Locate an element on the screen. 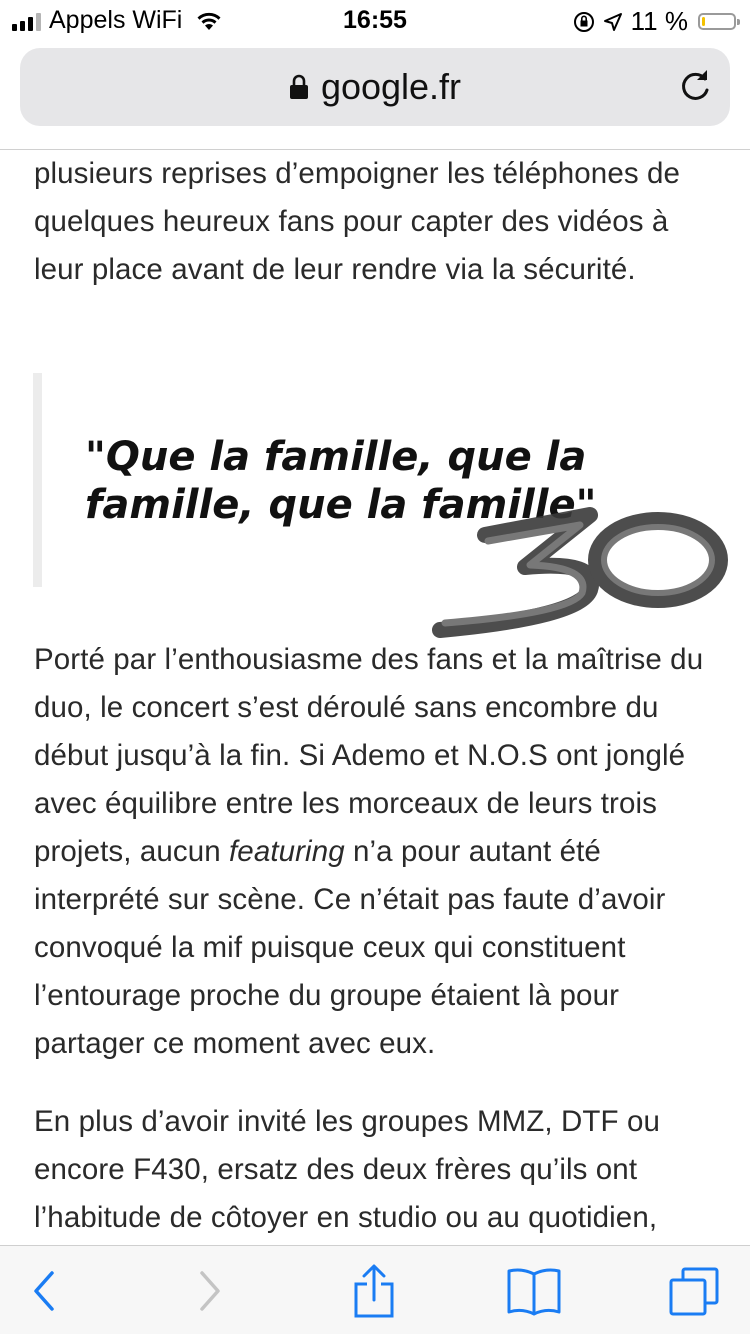 The image size is (750, 1334). back-icon is located at coordinates (44, 1291).